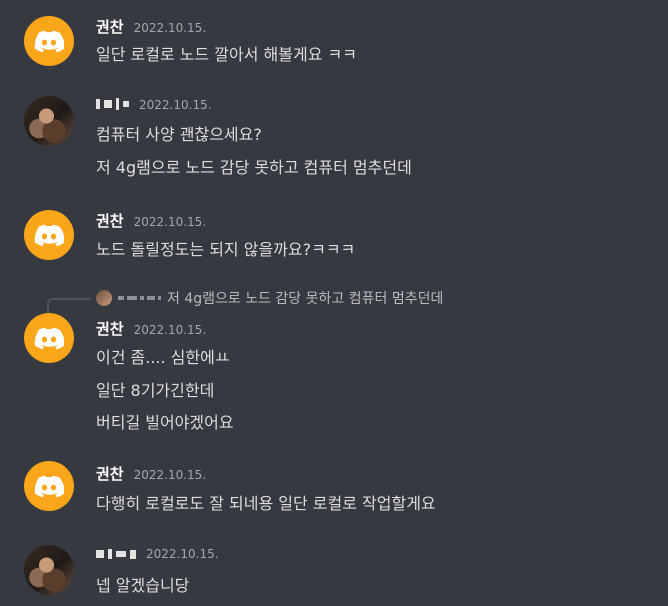 The width and height of the screenshot is (668, 606). I want to click on message-text: 저 4g램으로 노드 감당 못하고 컴퓨터 멈추던데, so click(254, 167).